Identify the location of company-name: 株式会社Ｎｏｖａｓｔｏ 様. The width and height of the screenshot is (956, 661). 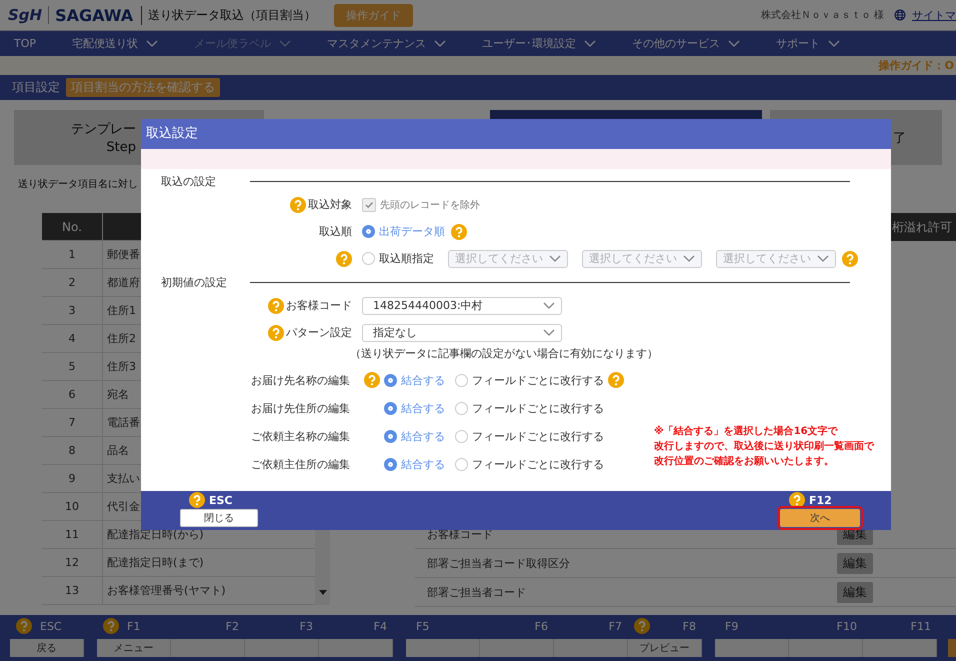
(822, 15).